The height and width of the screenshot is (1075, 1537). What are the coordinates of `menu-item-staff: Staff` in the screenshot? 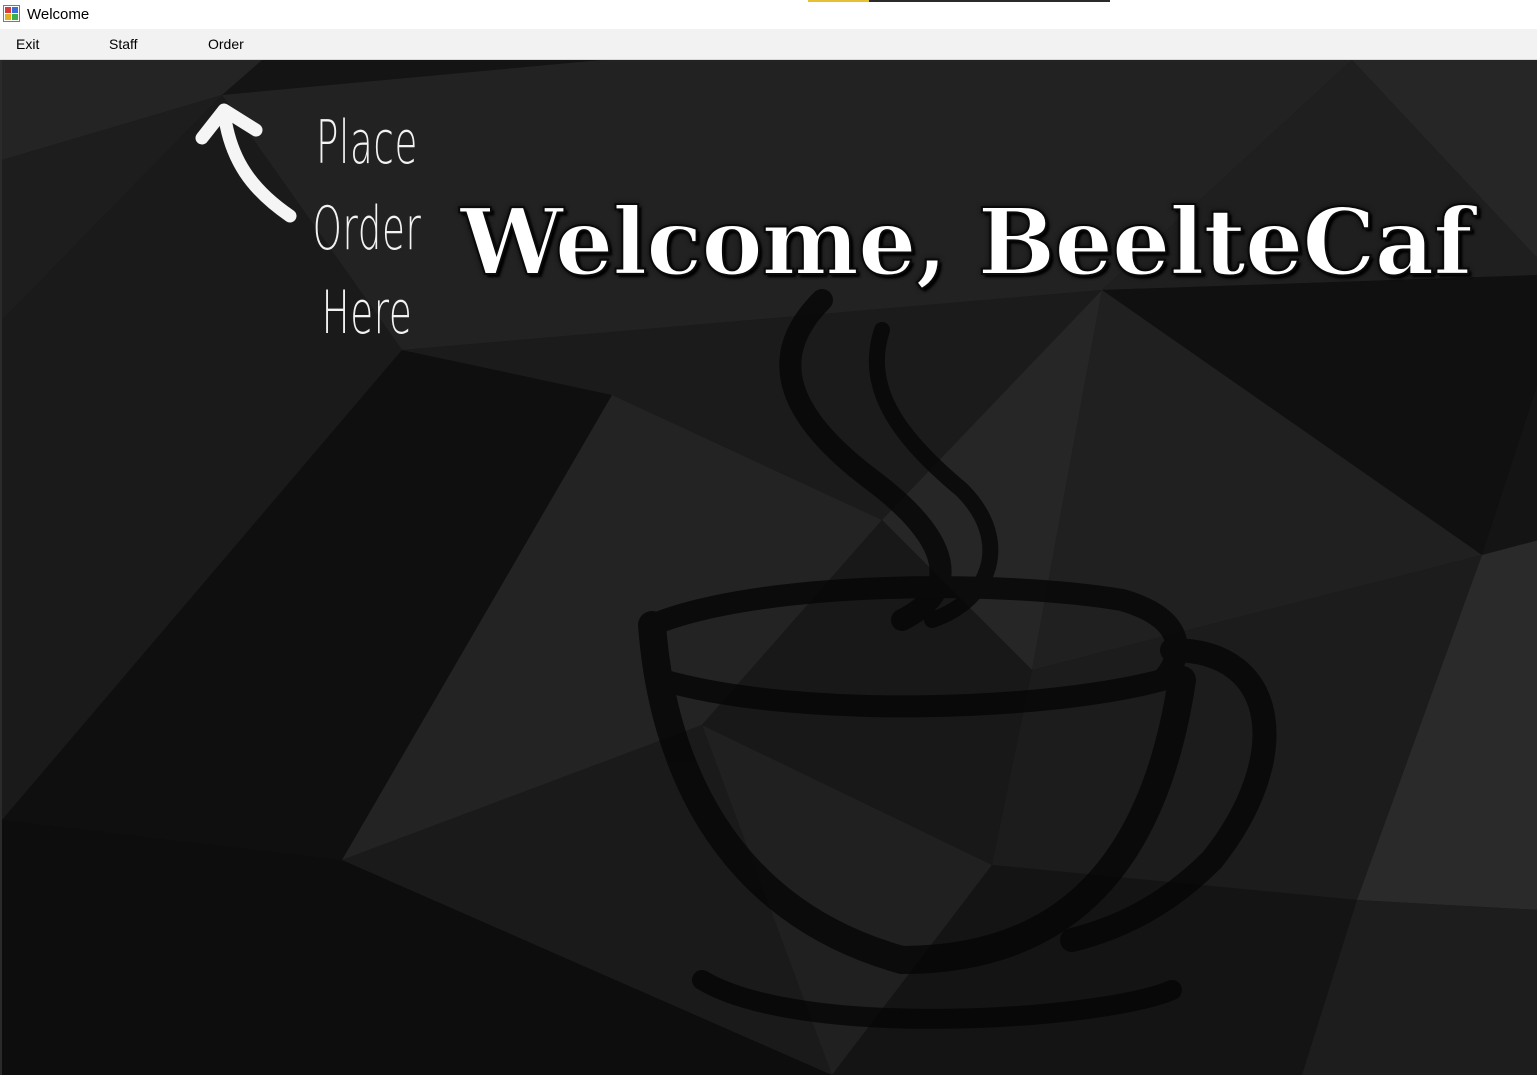 It's located at (123, 44).